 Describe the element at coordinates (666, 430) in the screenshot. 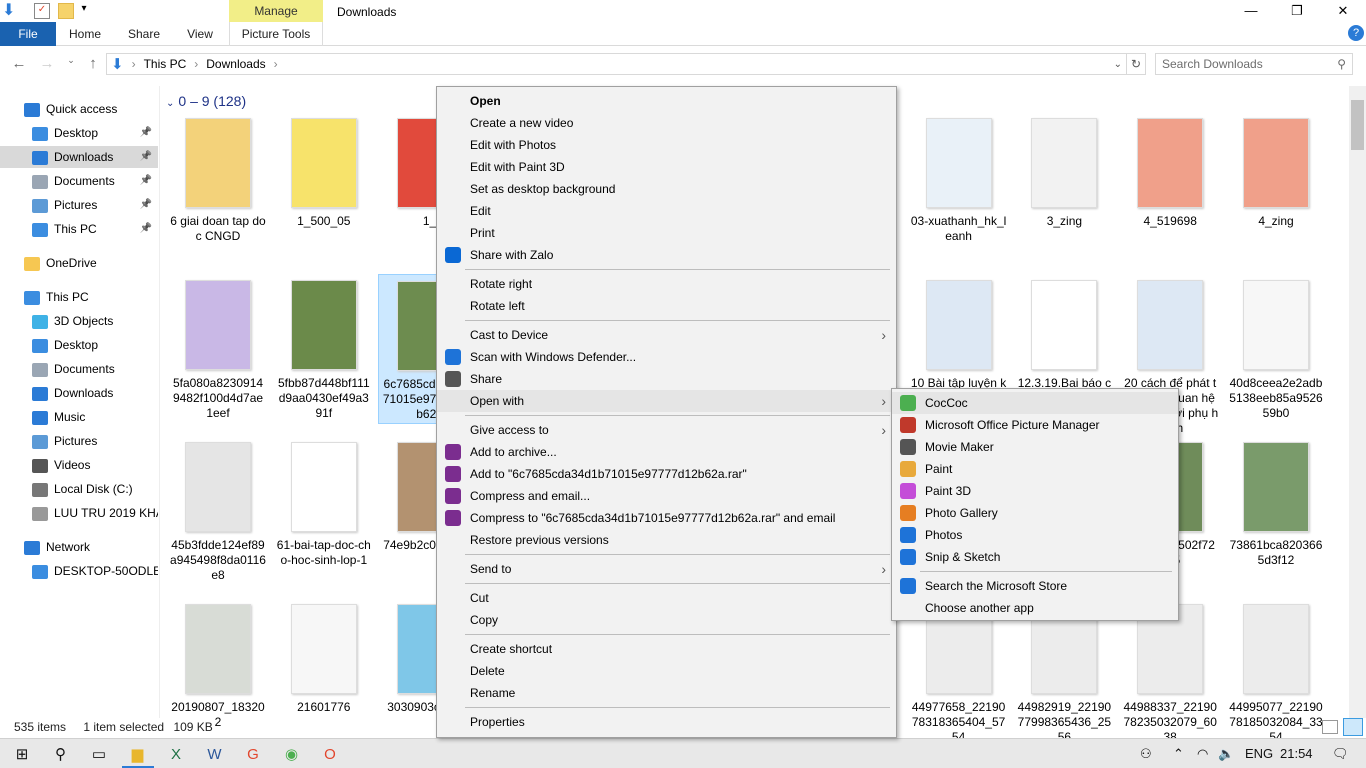

I see `menu-item-give-access-to: Give access to ›` at that location.